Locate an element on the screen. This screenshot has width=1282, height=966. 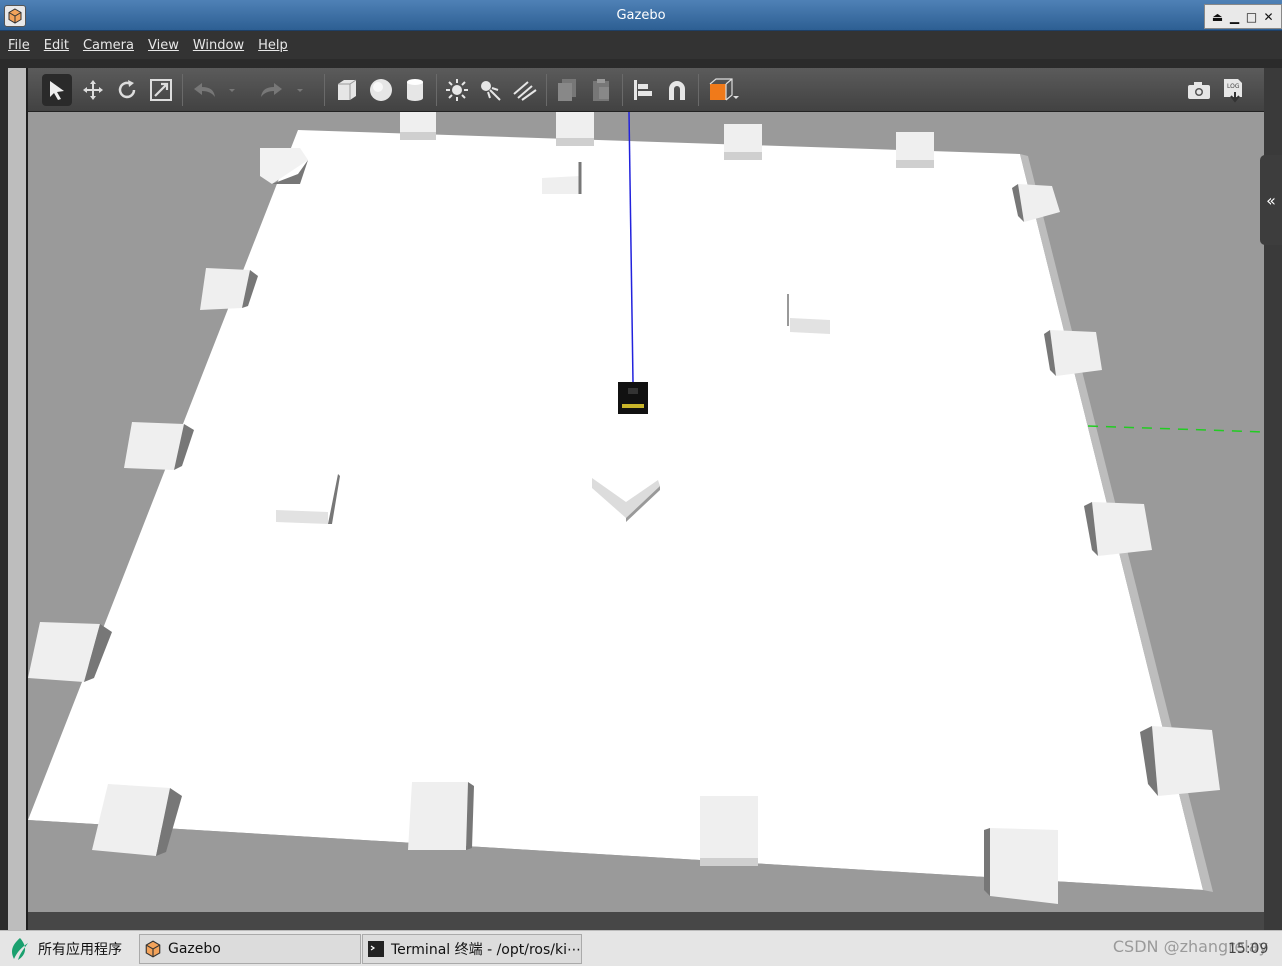
menu-file: File is located at coordinates (19, 45).